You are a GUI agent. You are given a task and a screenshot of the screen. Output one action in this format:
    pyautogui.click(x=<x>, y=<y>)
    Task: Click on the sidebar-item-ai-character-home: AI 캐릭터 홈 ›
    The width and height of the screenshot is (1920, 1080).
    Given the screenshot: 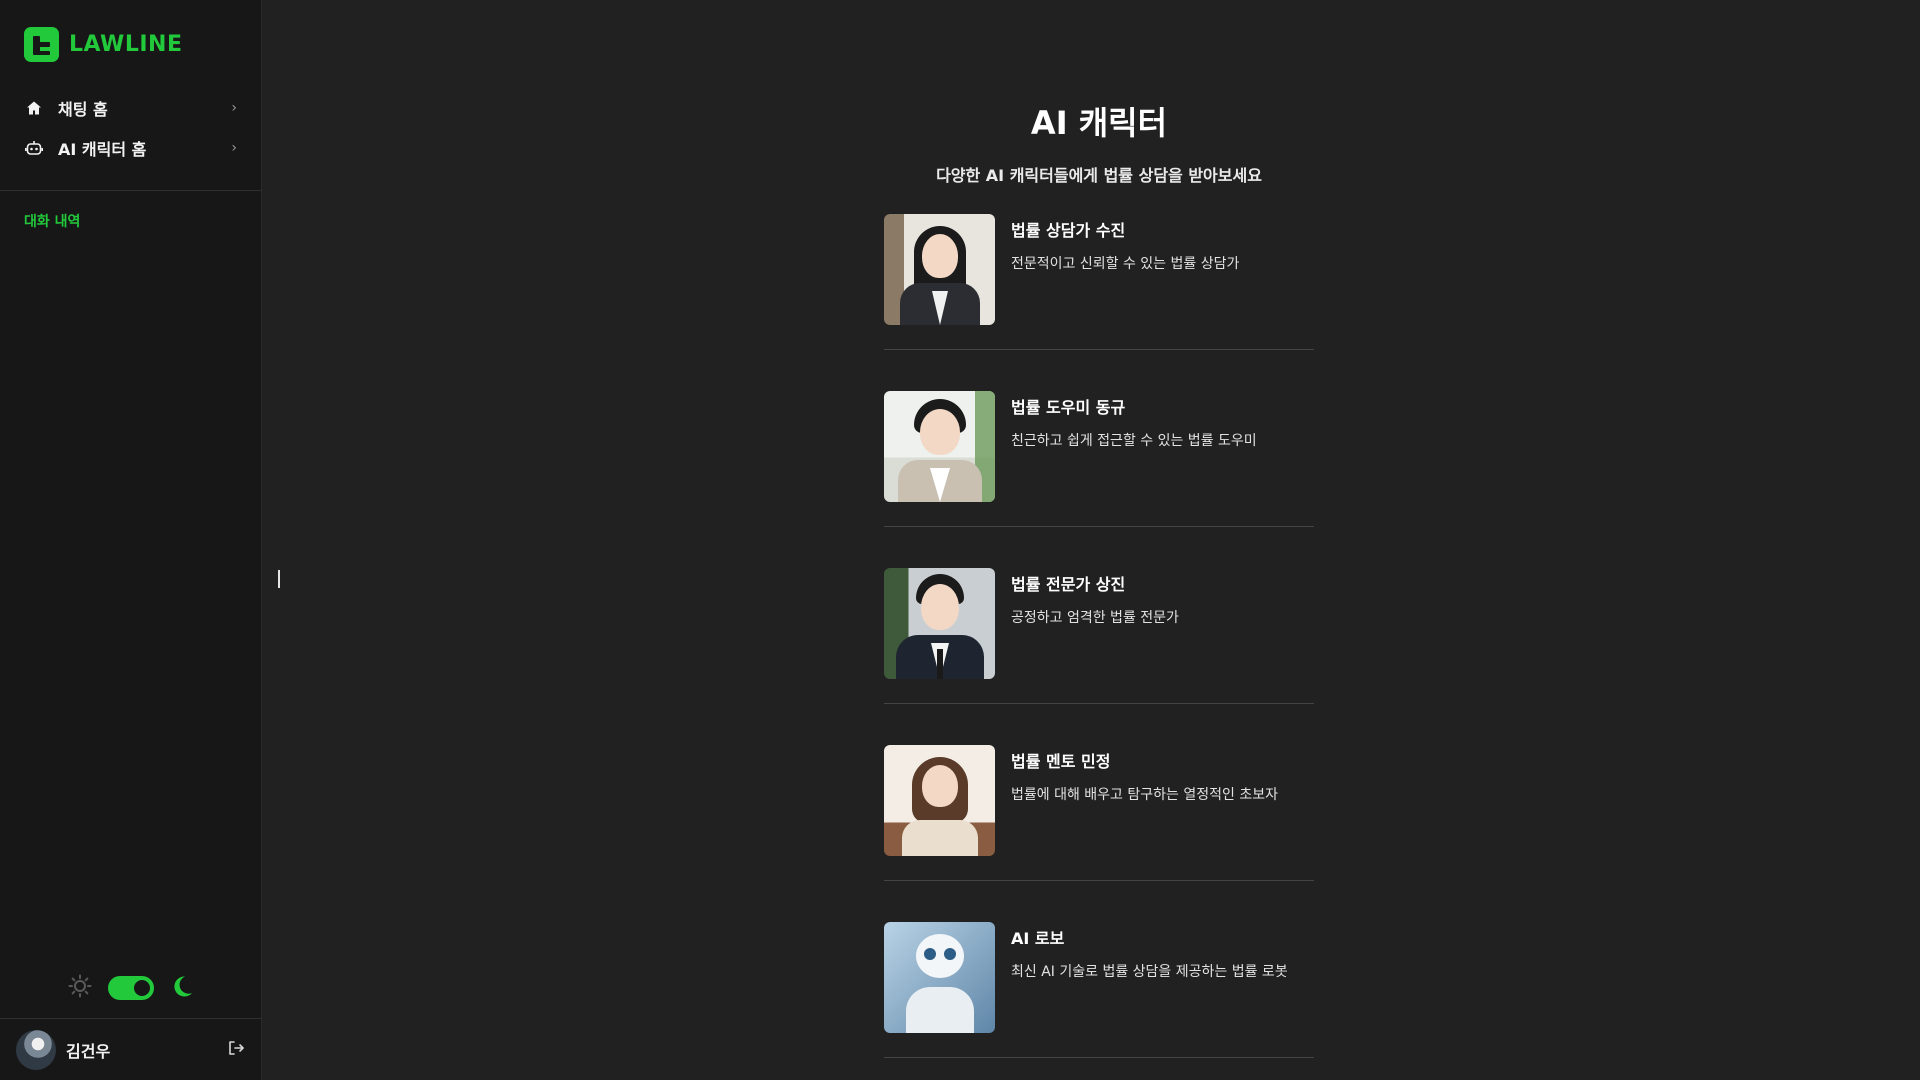 What is the action you would take?
    pyautogui.click(x=130, y=148)
    